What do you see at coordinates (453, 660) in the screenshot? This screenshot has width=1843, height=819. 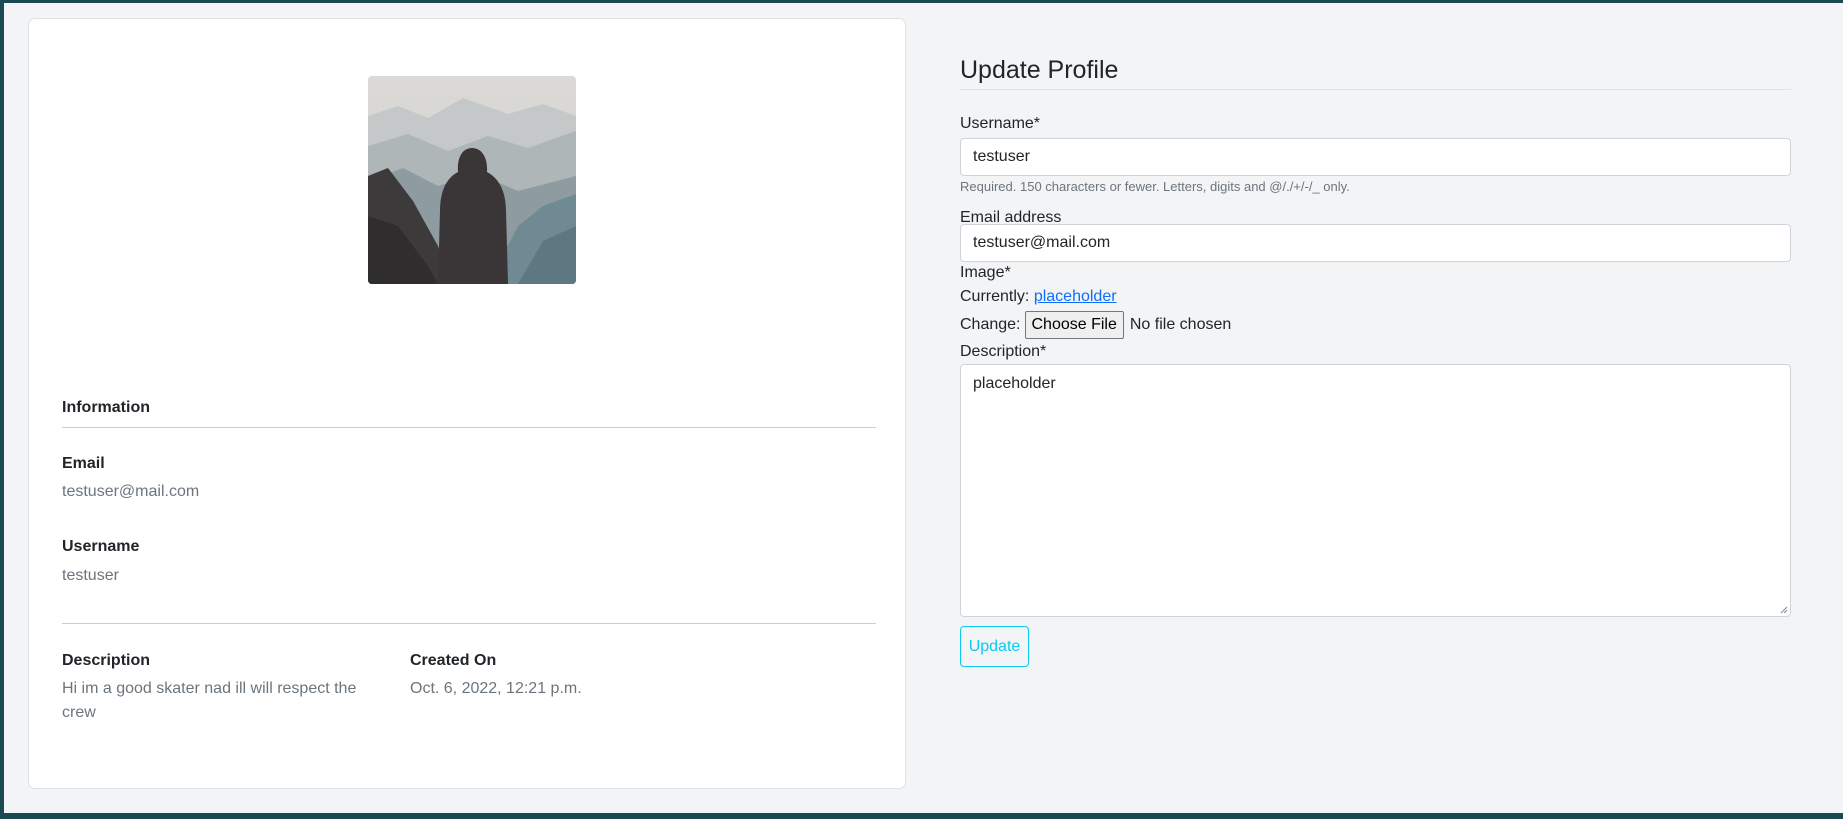 I see `created-on-label: Created On` at bounding box center [453, 660].